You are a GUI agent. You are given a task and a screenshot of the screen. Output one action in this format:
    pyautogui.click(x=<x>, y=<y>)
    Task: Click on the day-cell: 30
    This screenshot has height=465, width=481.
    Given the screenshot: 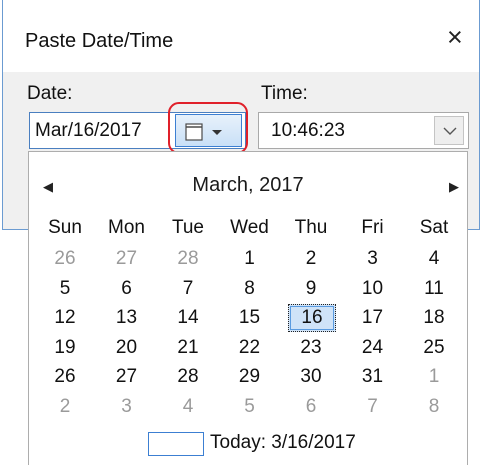 What is the action you would take?
    pyautogui.click(x=311, y=377)
    